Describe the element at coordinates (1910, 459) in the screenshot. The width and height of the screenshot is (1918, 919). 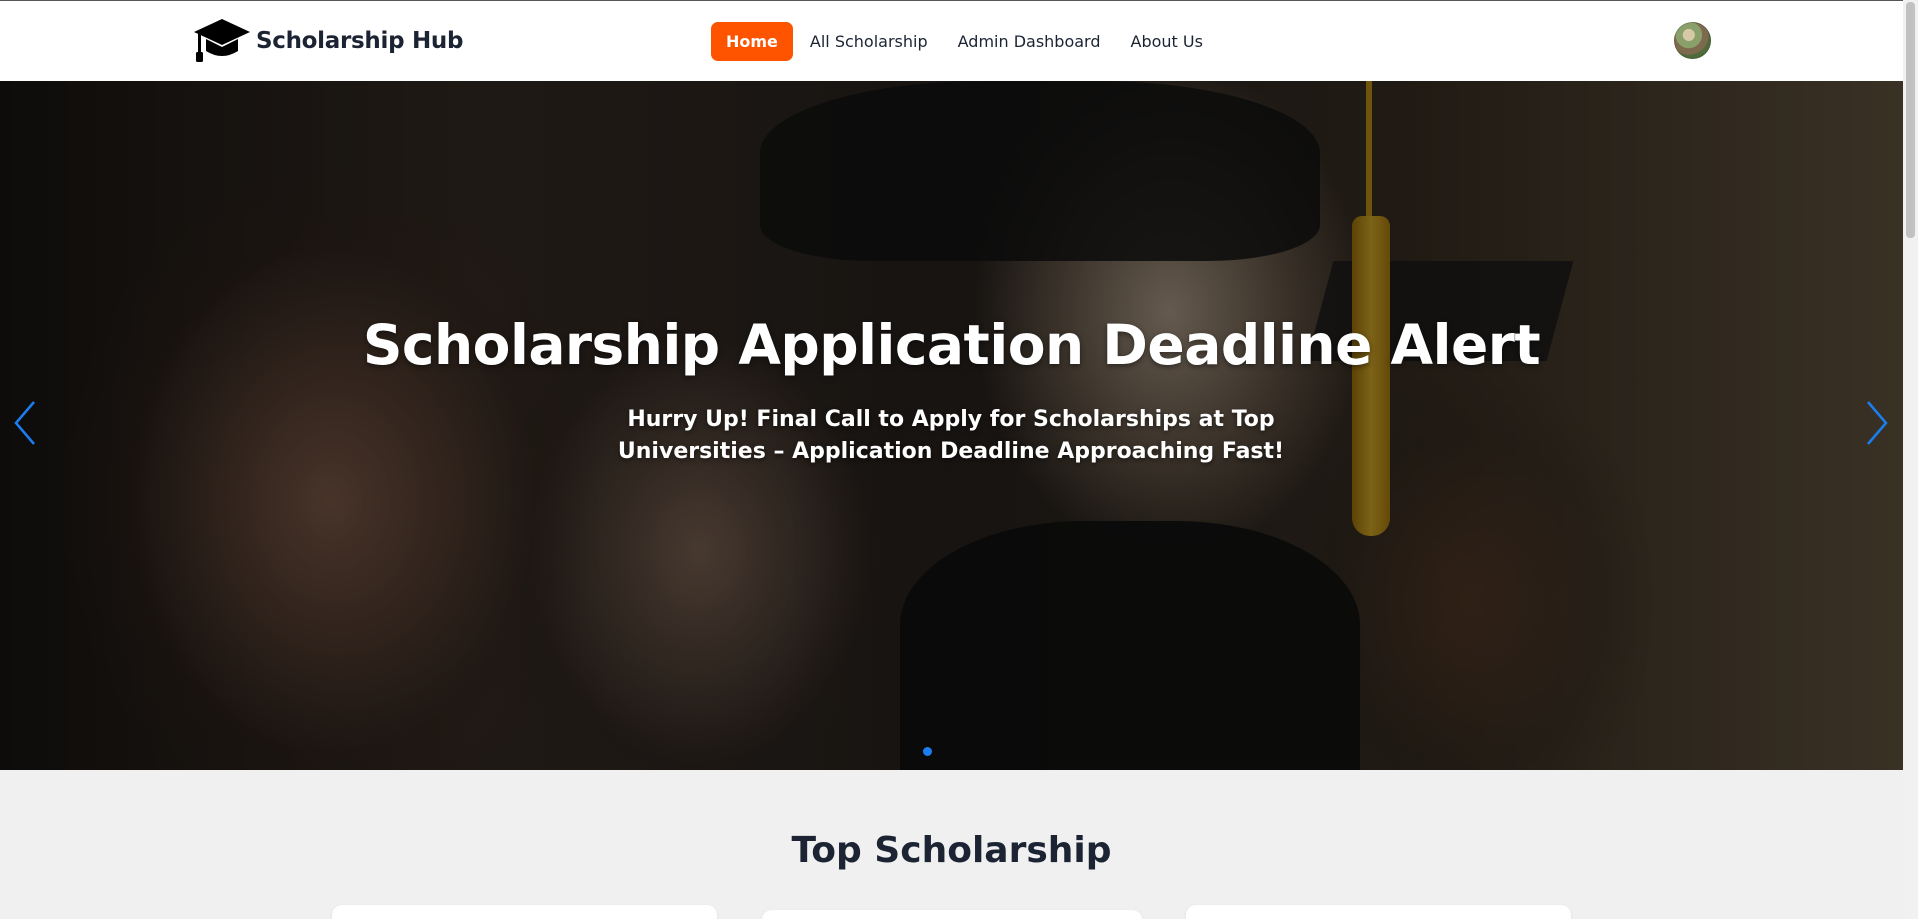
I see `page-scrollbar` at that location.